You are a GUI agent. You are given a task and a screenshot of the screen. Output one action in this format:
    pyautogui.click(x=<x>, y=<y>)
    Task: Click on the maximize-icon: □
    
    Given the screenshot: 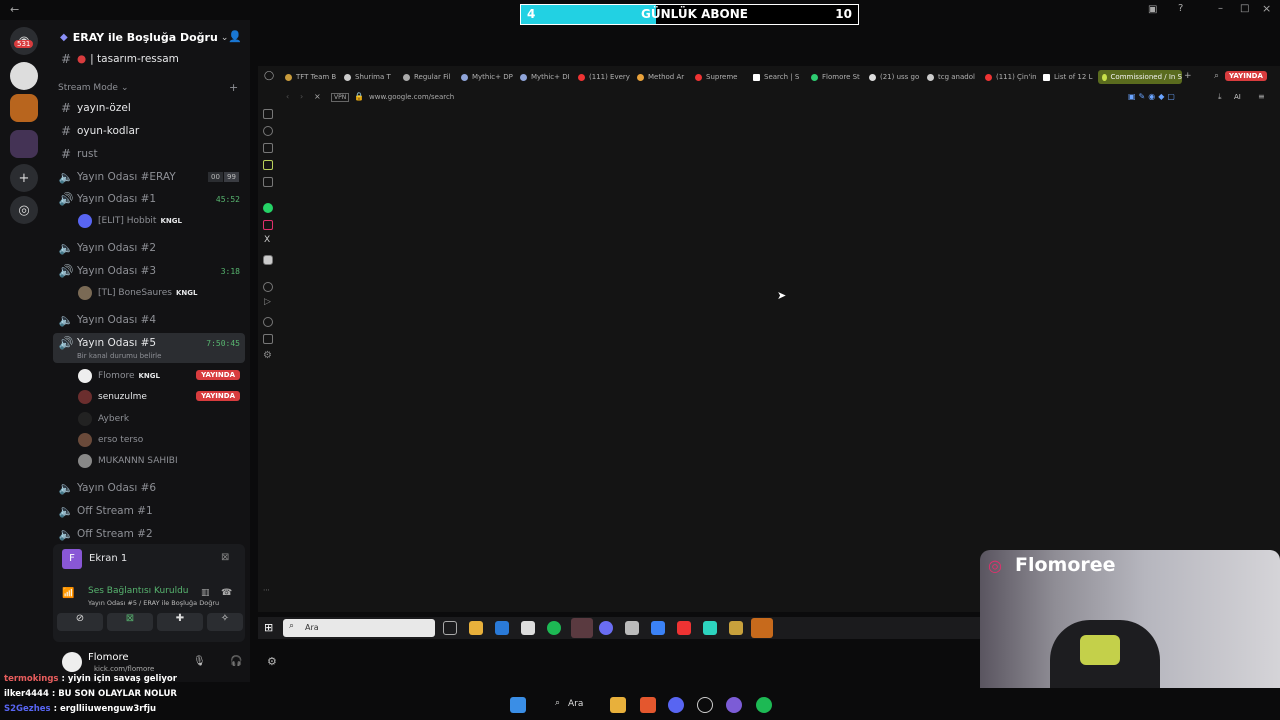 What is the action you would take?
    pyautogui.click(x=1244, y=8)
    